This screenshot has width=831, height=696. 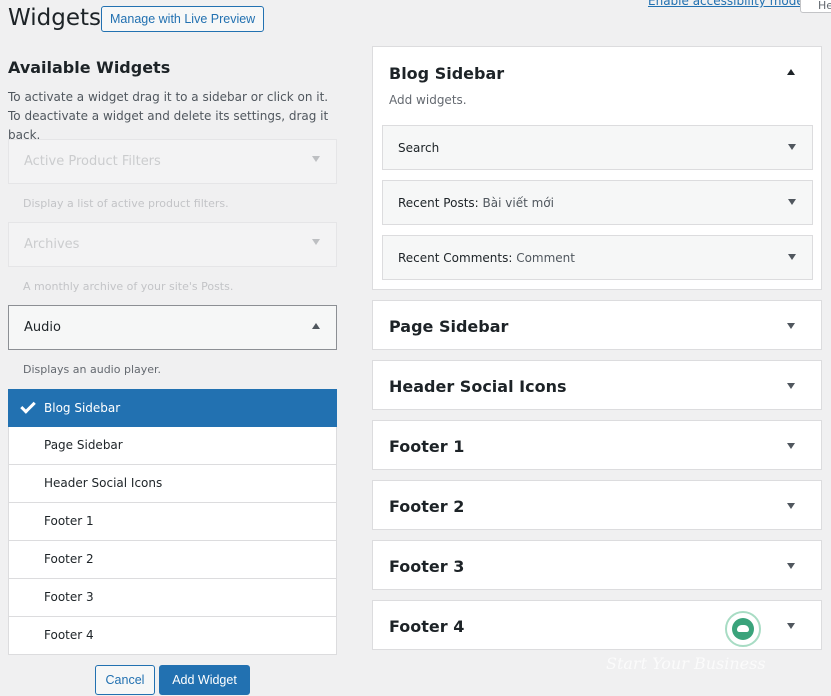 I want to click on widget-custom-title: Bài viết mới, so click(x=518, y=203).